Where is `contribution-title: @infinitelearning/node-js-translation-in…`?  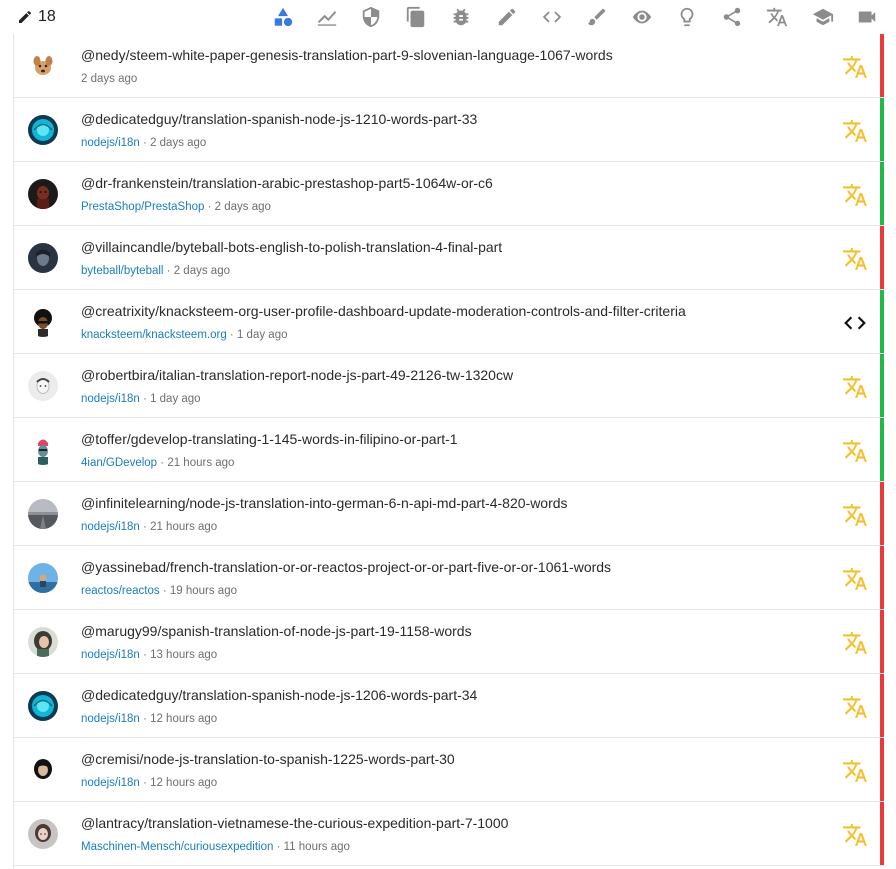
contribution-title: @infinitelearning/node-js-translation-in… is located at coordinates (324, 503).